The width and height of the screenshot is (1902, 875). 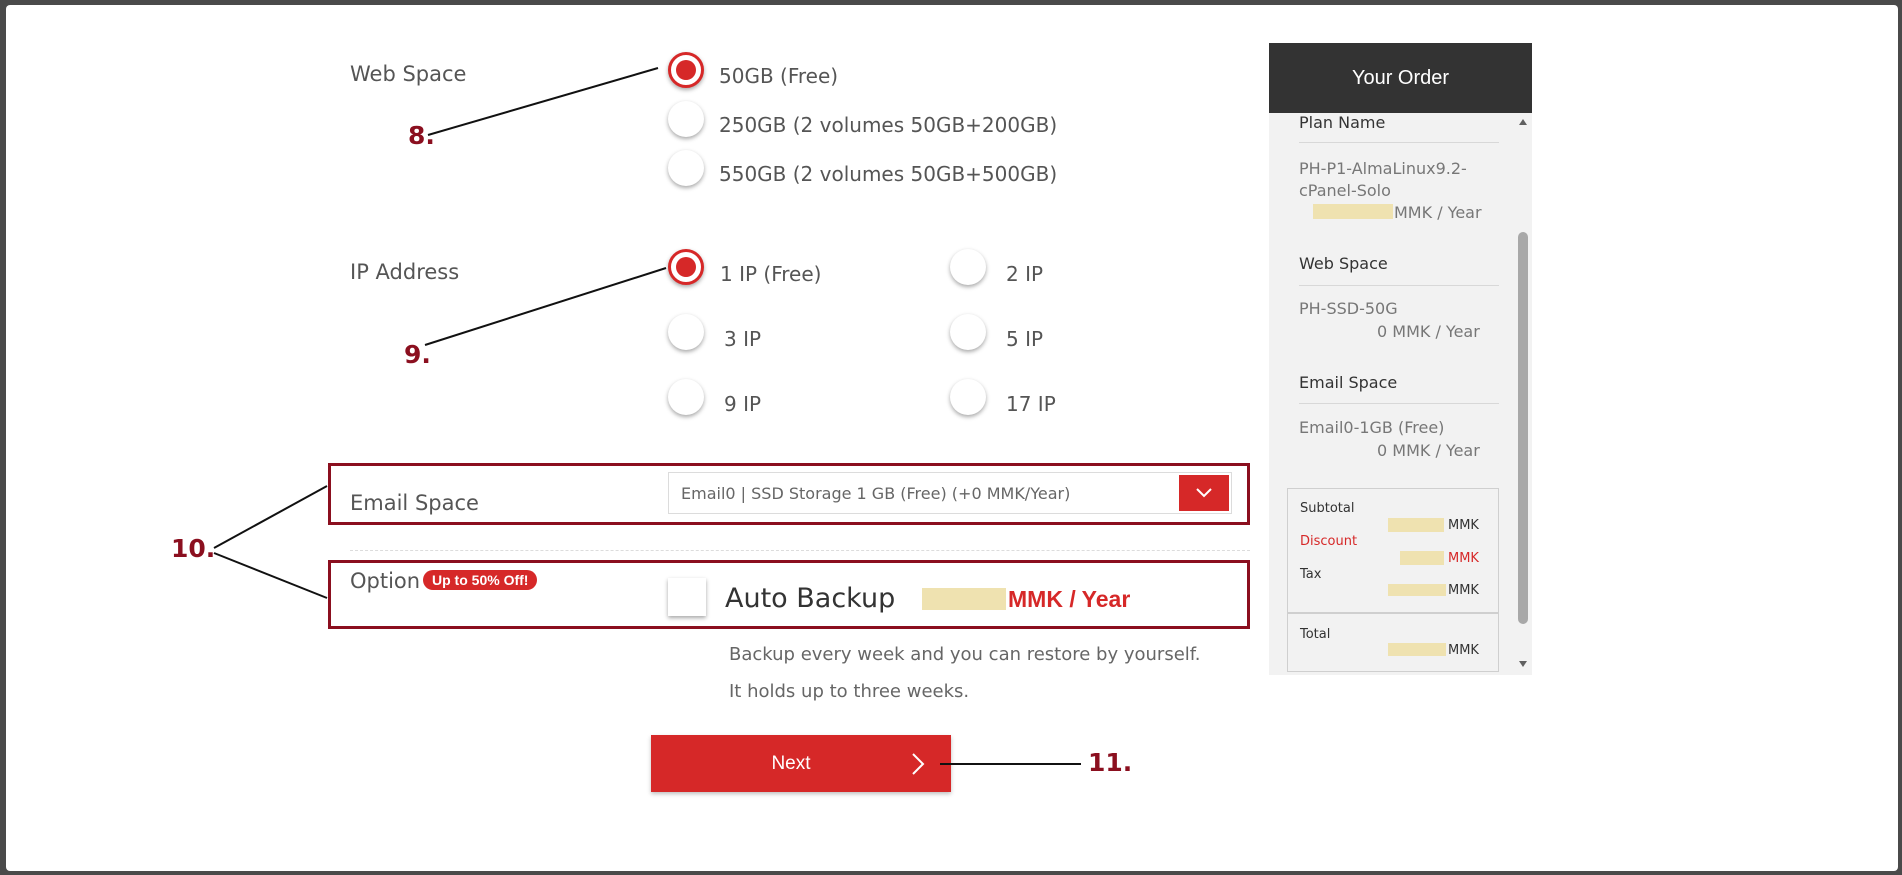 I want to click on order-panel-title: Your Order, so click(x=1400, y=78).